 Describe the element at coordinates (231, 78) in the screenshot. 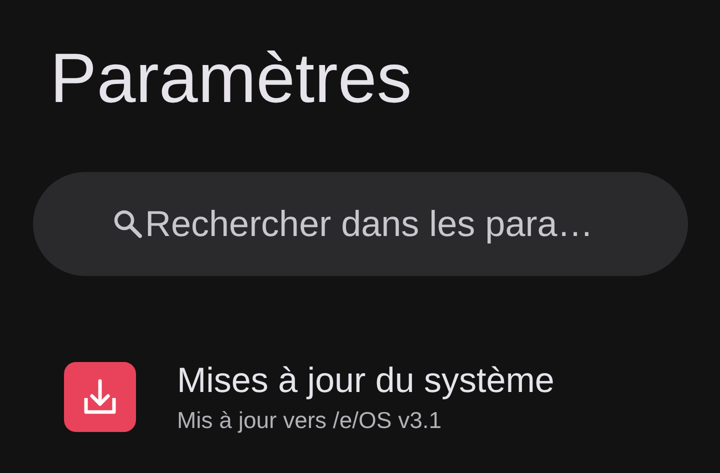

I see `page-title: Paramètres` at that location.